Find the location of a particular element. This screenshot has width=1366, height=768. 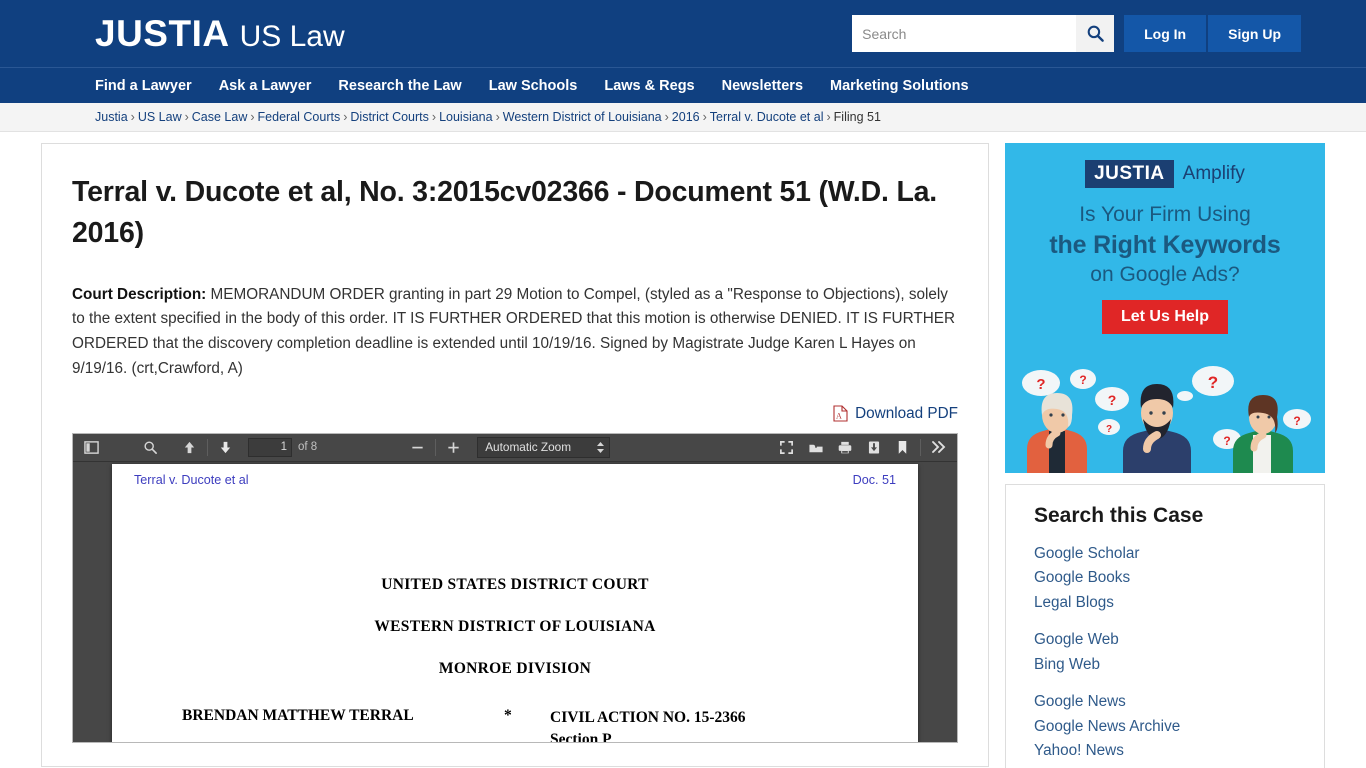

sidebar-link-google-news-archive: Google News Archive is located at coordinates (1165, 727).